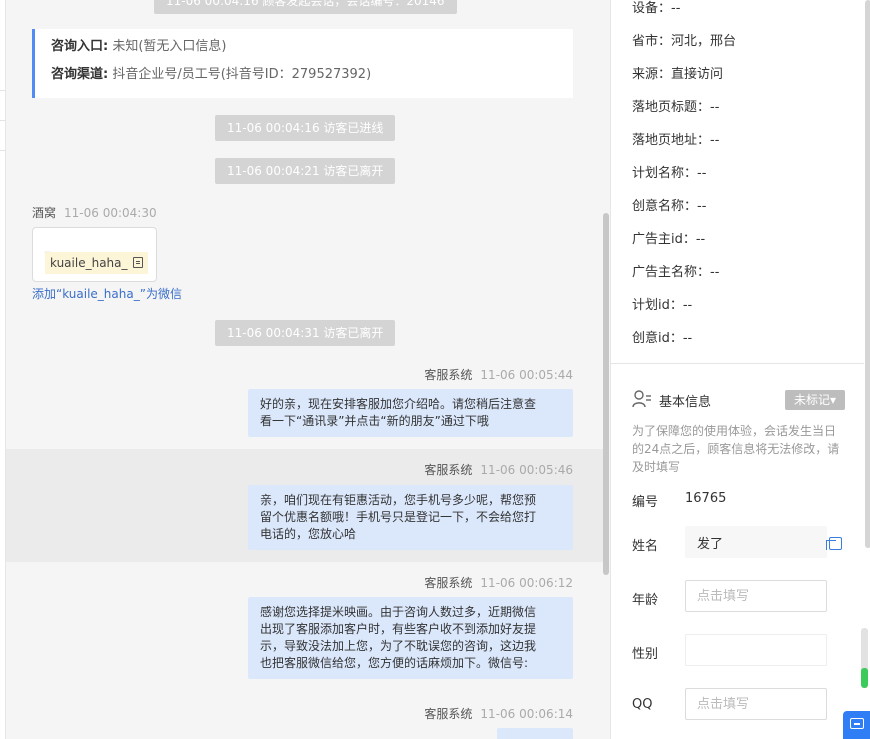  I want to click on id-value: 16765, so click(706, 498).